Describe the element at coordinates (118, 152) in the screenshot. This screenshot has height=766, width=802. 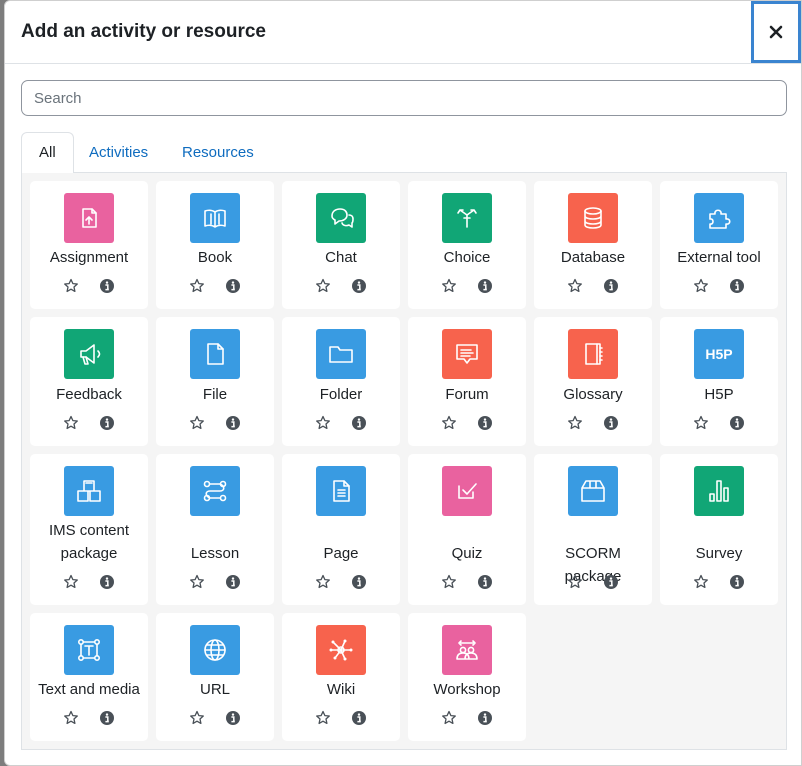
I see `tab-activities: Activities` at that location.